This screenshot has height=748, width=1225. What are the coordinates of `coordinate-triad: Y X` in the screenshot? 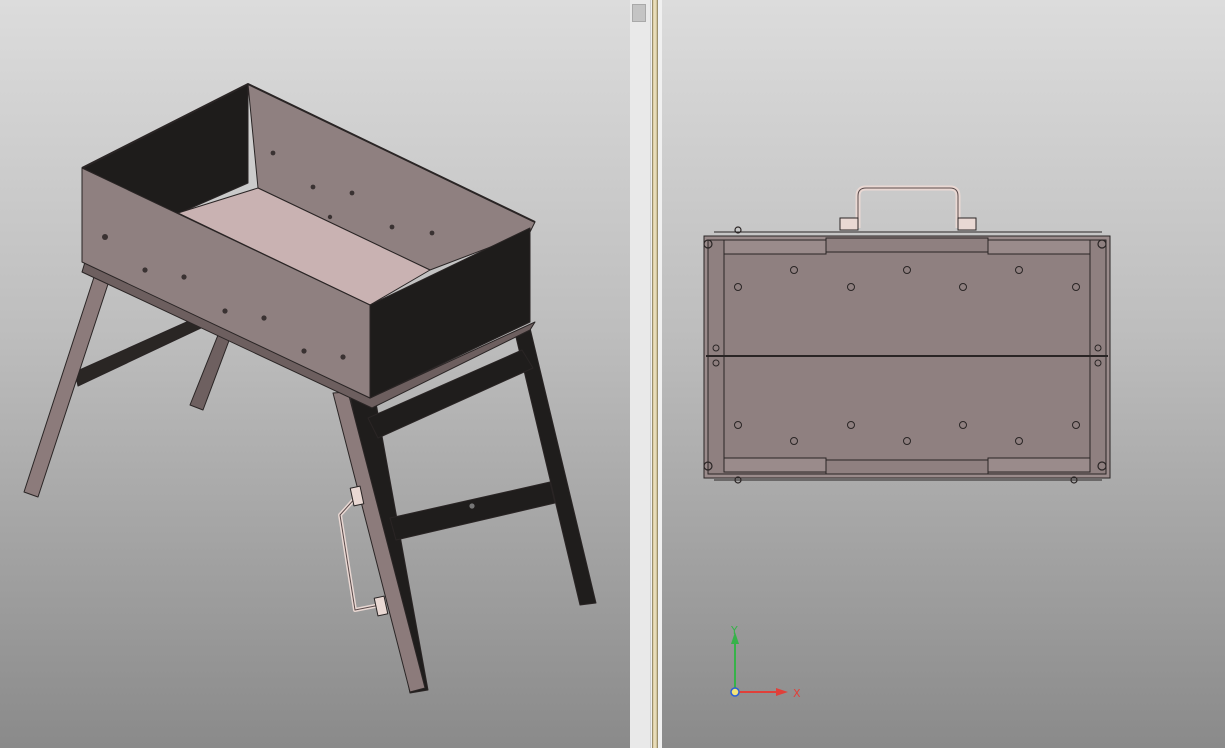 It's located at (765, 662).